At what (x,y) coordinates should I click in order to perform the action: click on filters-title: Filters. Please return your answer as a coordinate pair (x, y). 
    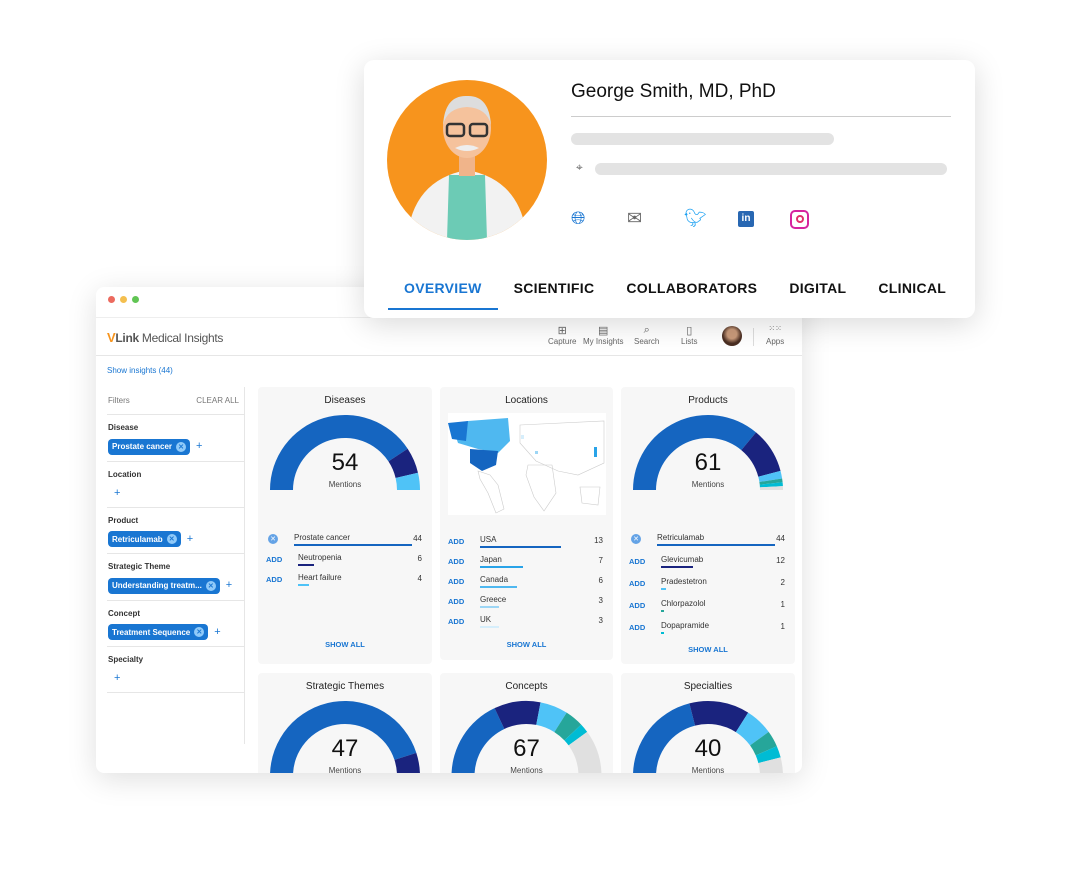
    Looking at the image, I should click on (119, 400).